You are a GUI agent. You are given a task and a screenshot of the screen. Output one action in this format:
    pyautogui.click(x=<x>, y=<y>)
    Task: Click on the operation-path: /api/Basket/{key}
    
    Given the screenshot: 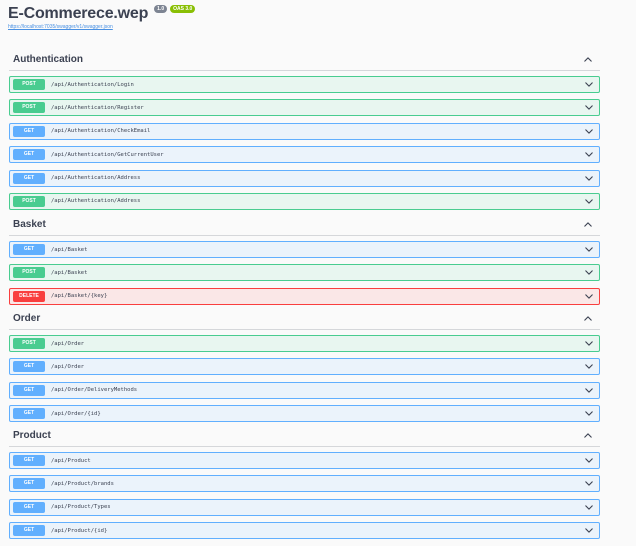 What is the action you would take?
    pyautogui.click(x=79, y=296)
    